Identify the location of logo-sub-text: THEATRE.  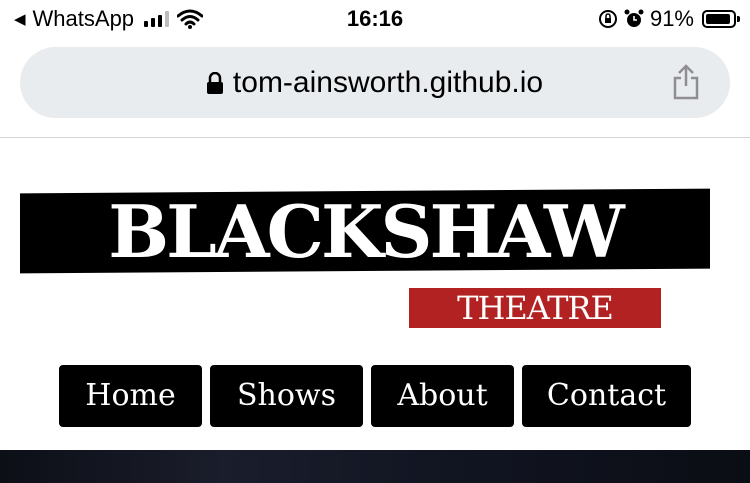
(535, 308).